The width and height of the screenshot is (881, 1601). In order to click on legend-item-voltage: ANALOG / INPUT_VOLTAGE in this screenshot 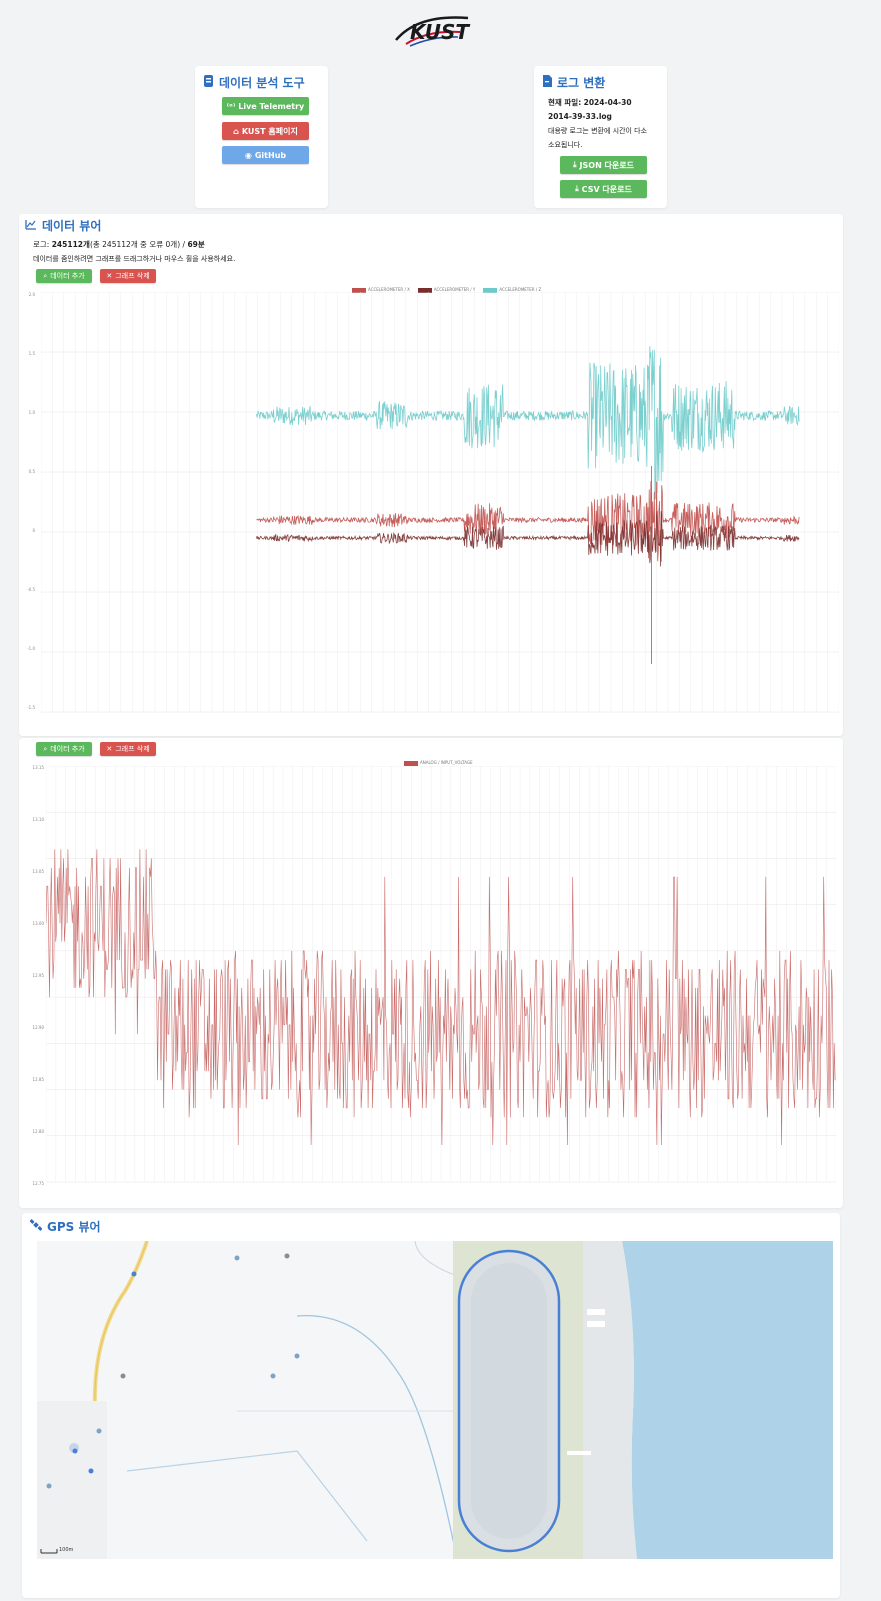, I will do `click(438, 763)`.